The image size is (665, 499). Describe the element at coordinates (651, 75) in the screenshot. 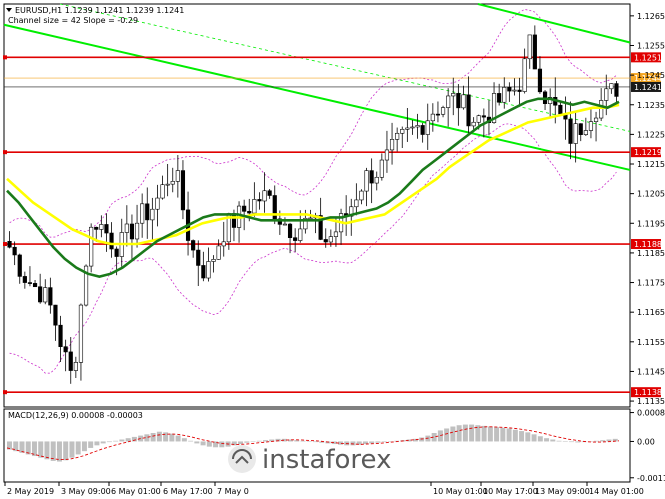

I see `price-tick-label: 1.1245` at that location.